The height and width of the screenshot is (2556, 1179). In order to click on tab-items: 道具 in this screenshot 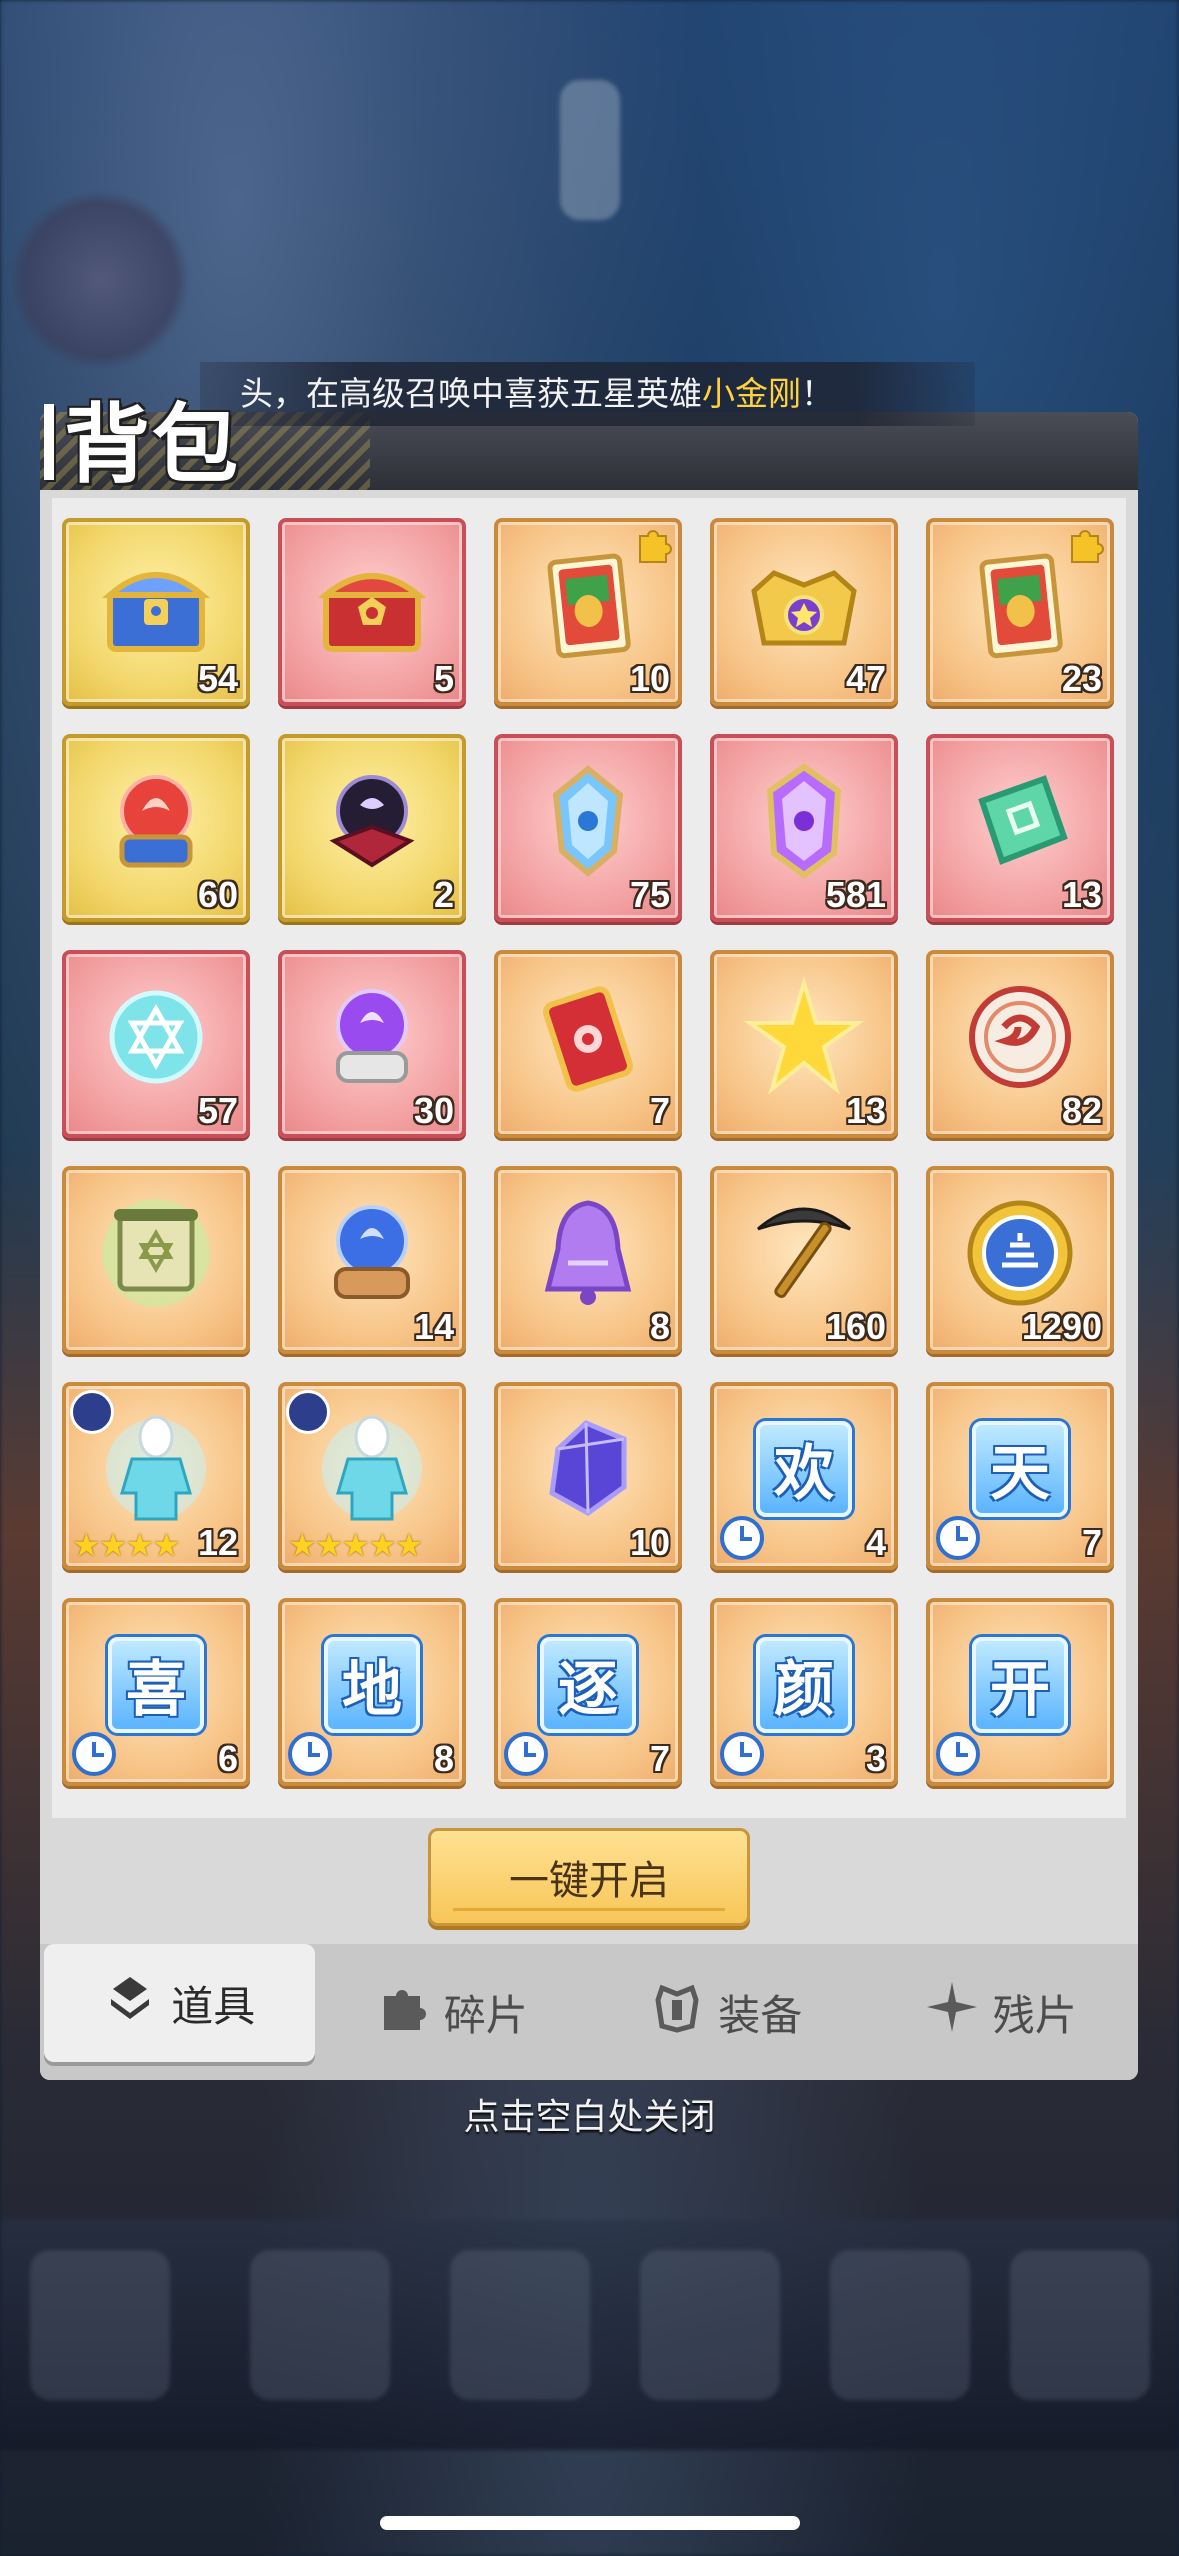, I will do `click(179, 2003)`.